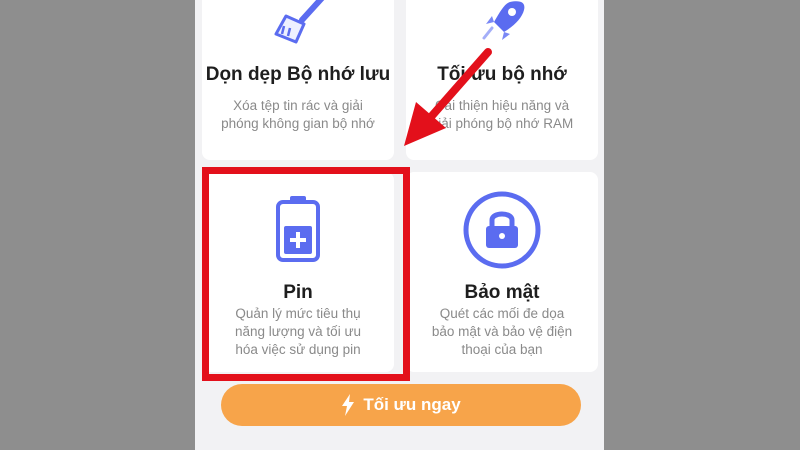 Image resolution: width=800 pixels, height=450 pixels. What do you see at coordinates (412, 404) in the screenshot?
I see `optimize-now-label: Tối ưu ngay` at bounding box center [412, 404].